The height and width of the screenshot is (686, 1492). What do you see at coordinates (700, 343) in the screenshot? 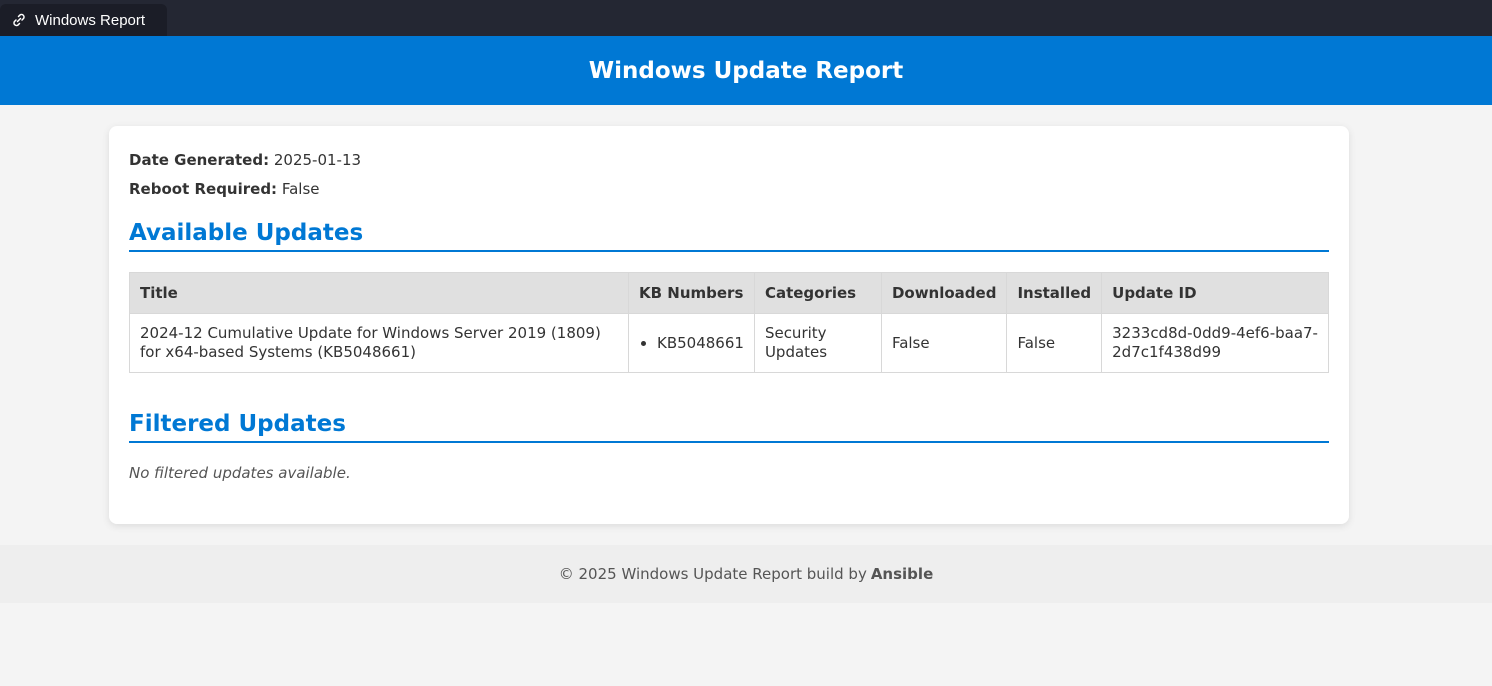
I see `kb-list-item: KB5048661` at bounding box center [700, 343].